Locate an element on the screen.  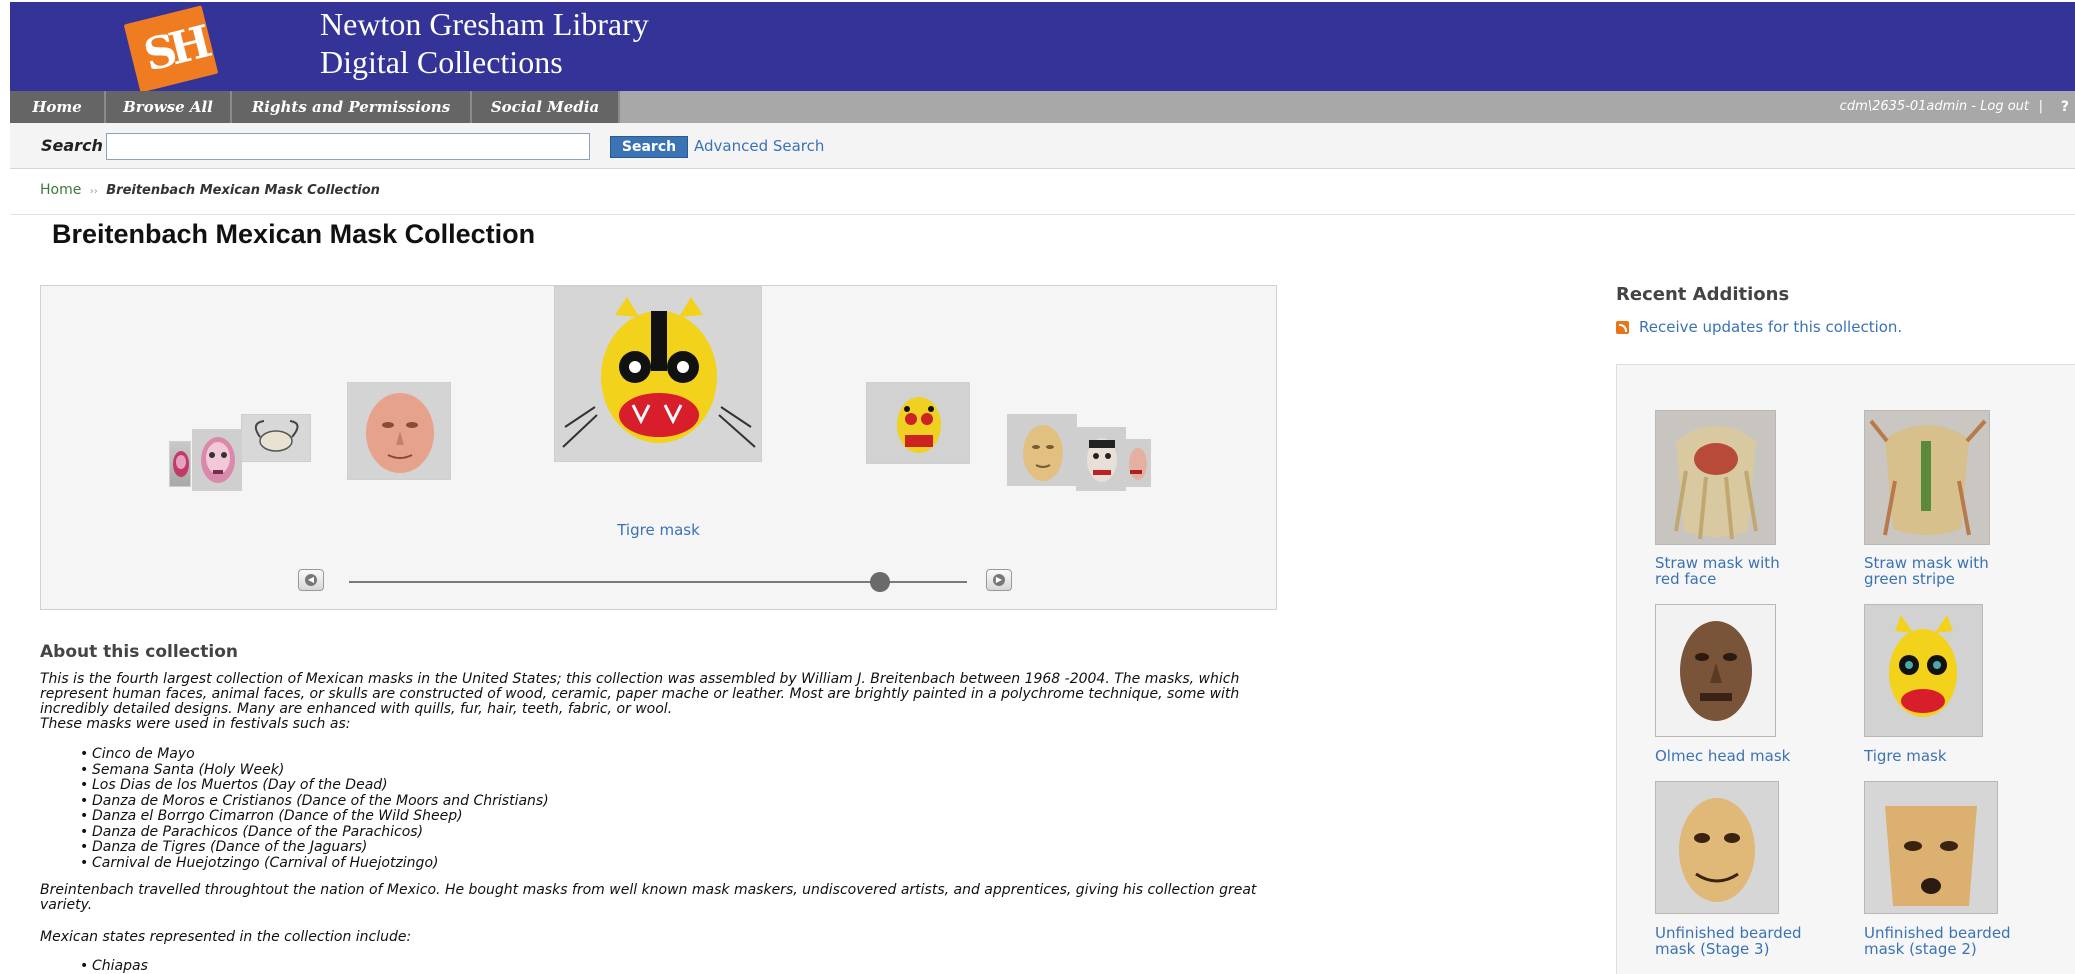
rss-subscribe-link: Receive updates for this collection. is located at coordinates (1770, 327).